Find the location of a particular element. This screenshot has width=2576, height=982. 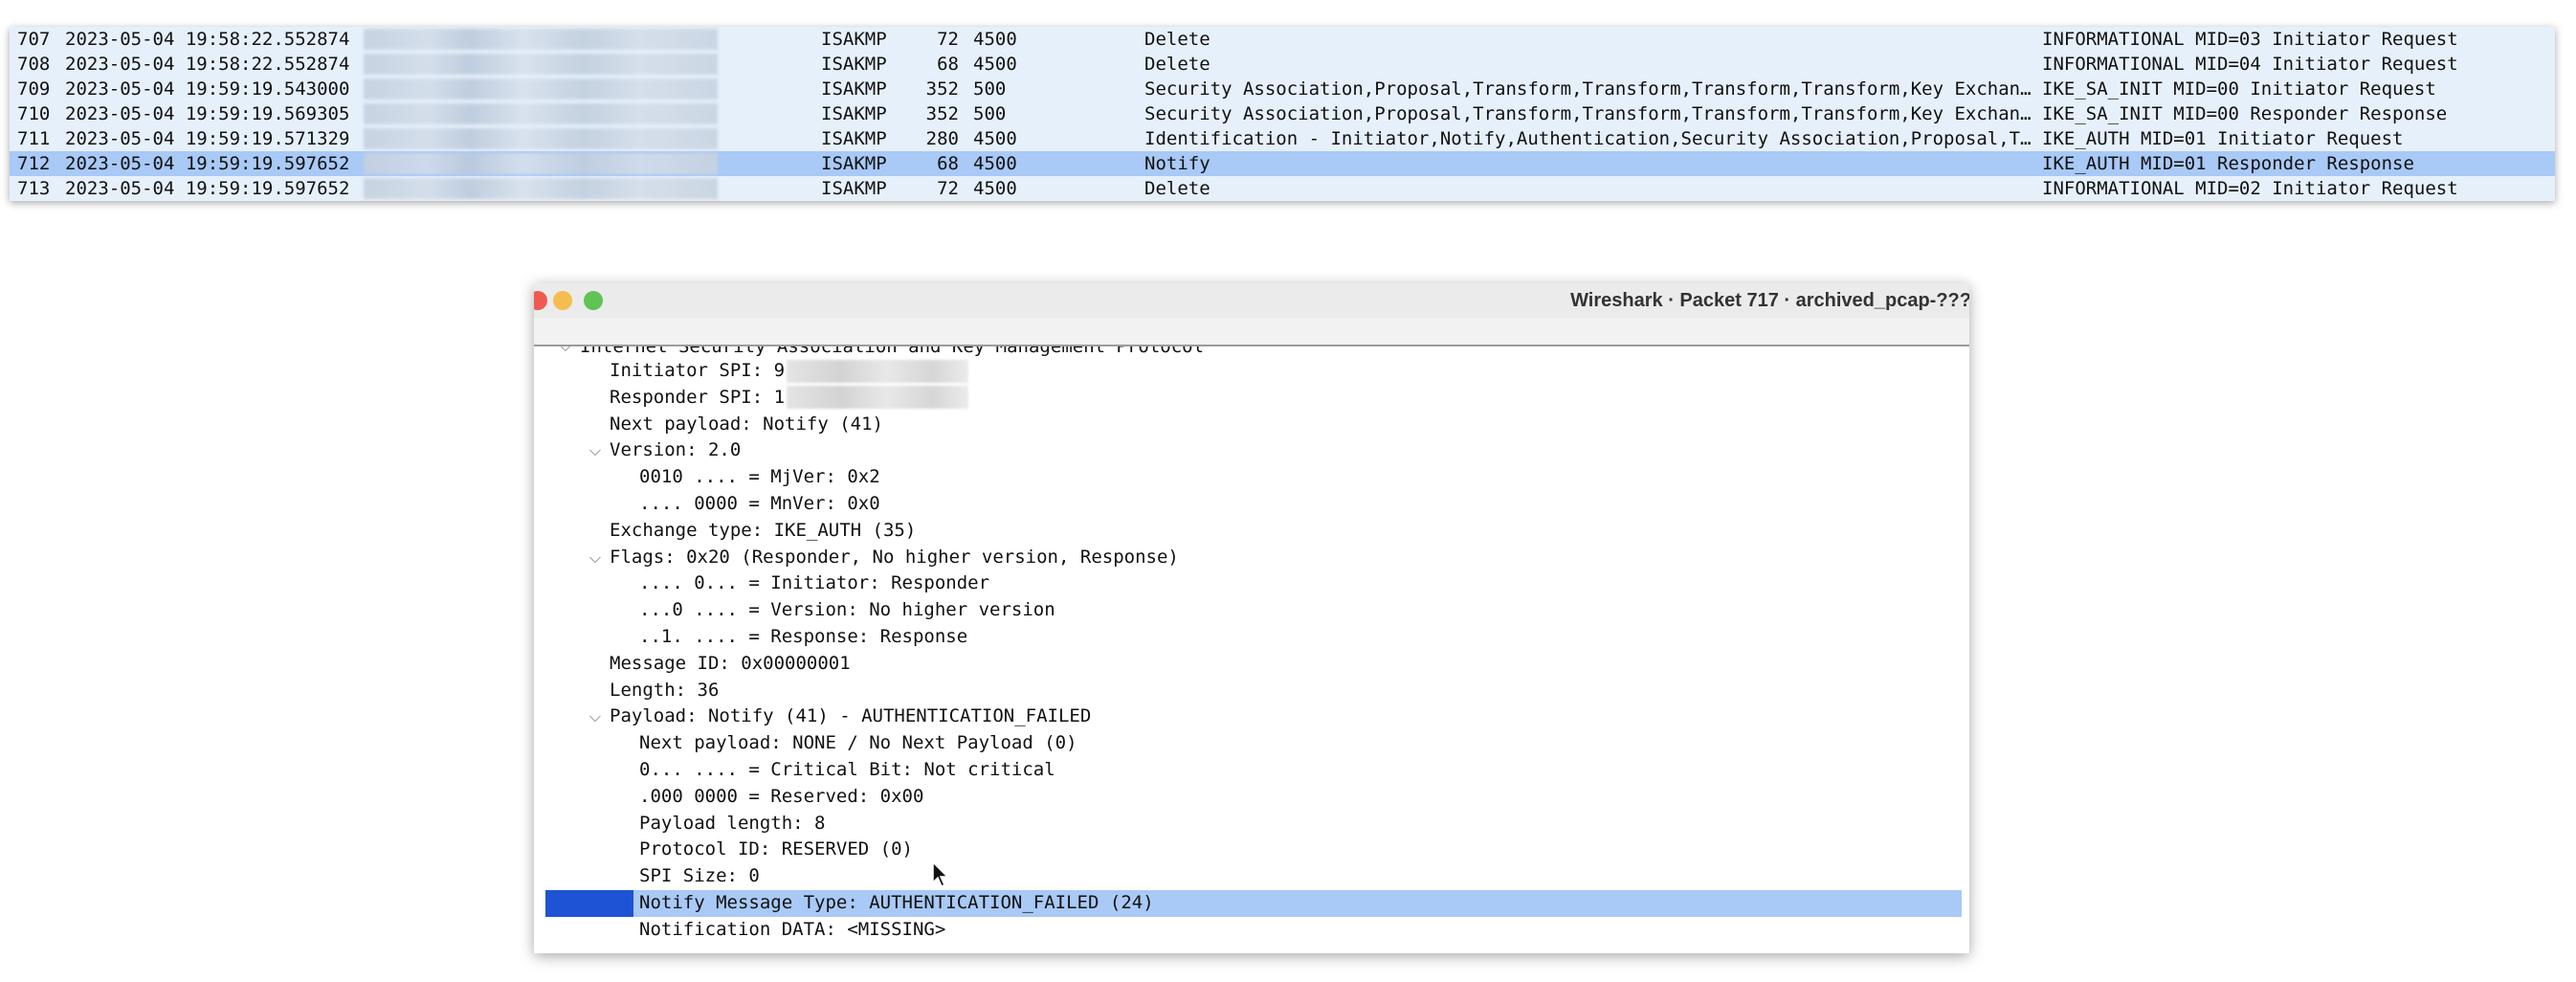

packet-info-summary: INFORMATIONAL MID=02 Initiator Request is located at coordinates (2250, 188).